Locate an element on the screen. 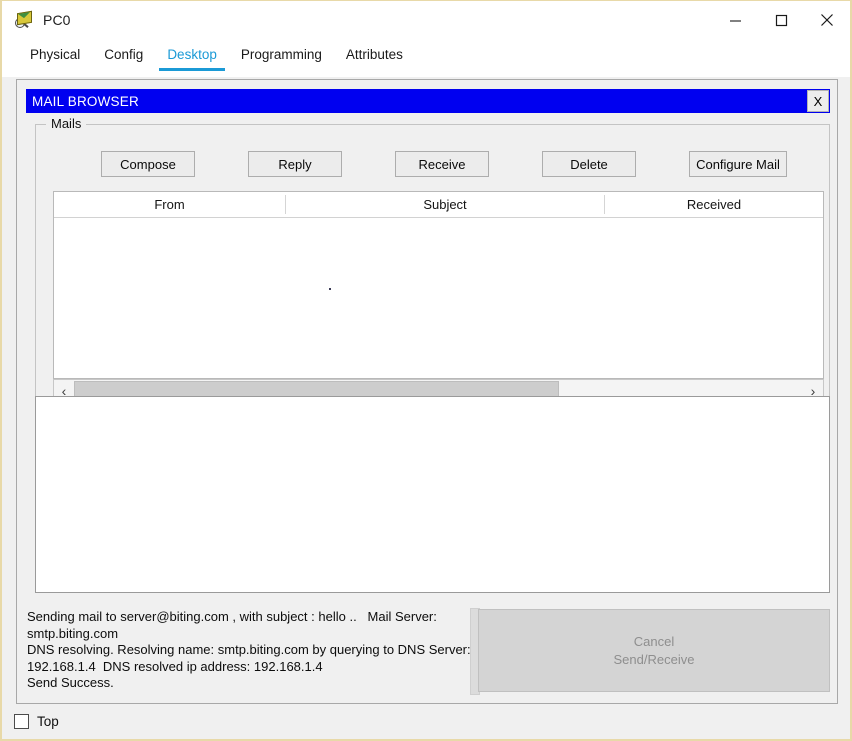  mail-browser-header: MAIL BROWSER X is located at coordinates (428, 101).